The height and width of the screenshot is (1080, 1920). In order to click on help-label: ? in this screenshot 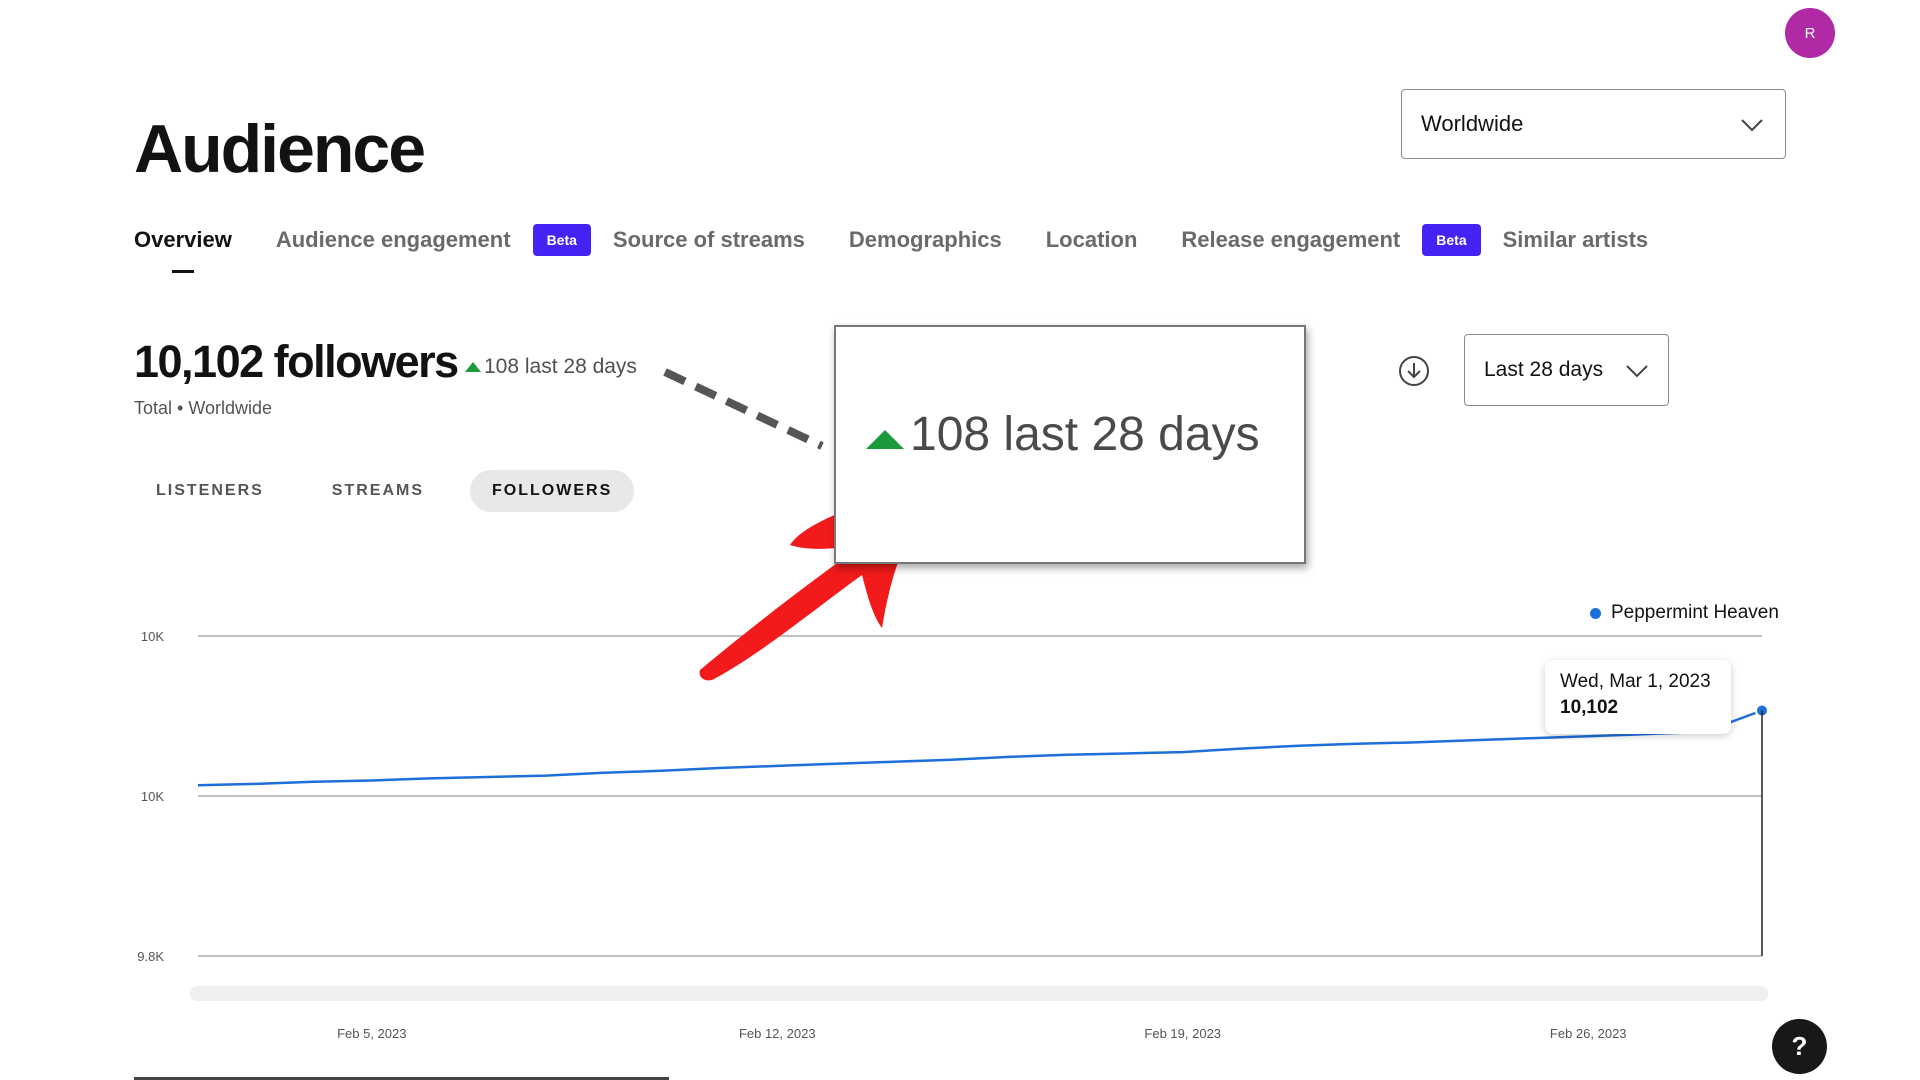, I will do `click(1799, 1046)`.